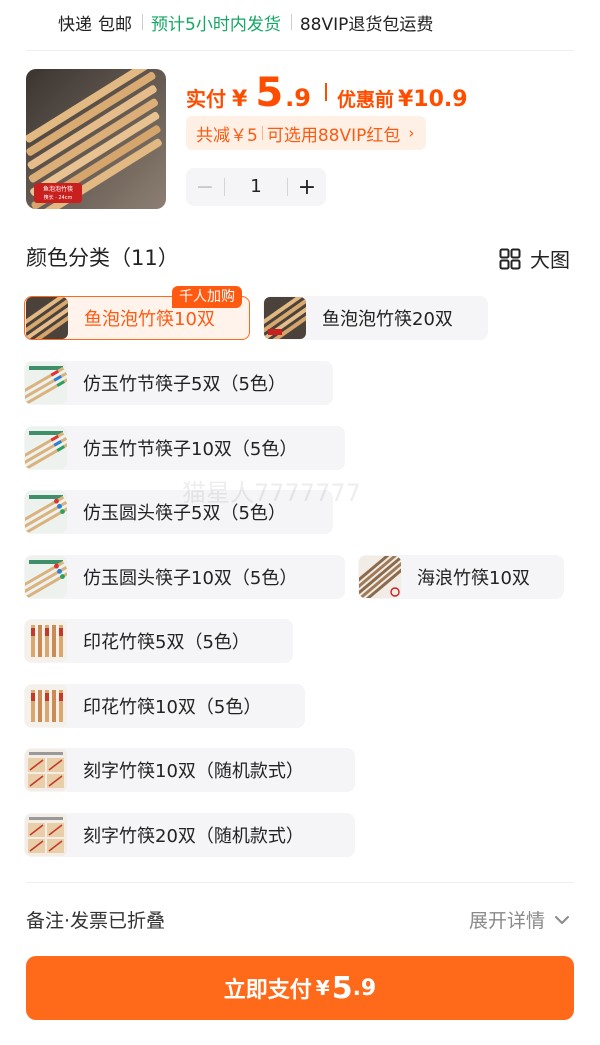  I want to click on chevron-right-icon: ›, so click(411, 133).